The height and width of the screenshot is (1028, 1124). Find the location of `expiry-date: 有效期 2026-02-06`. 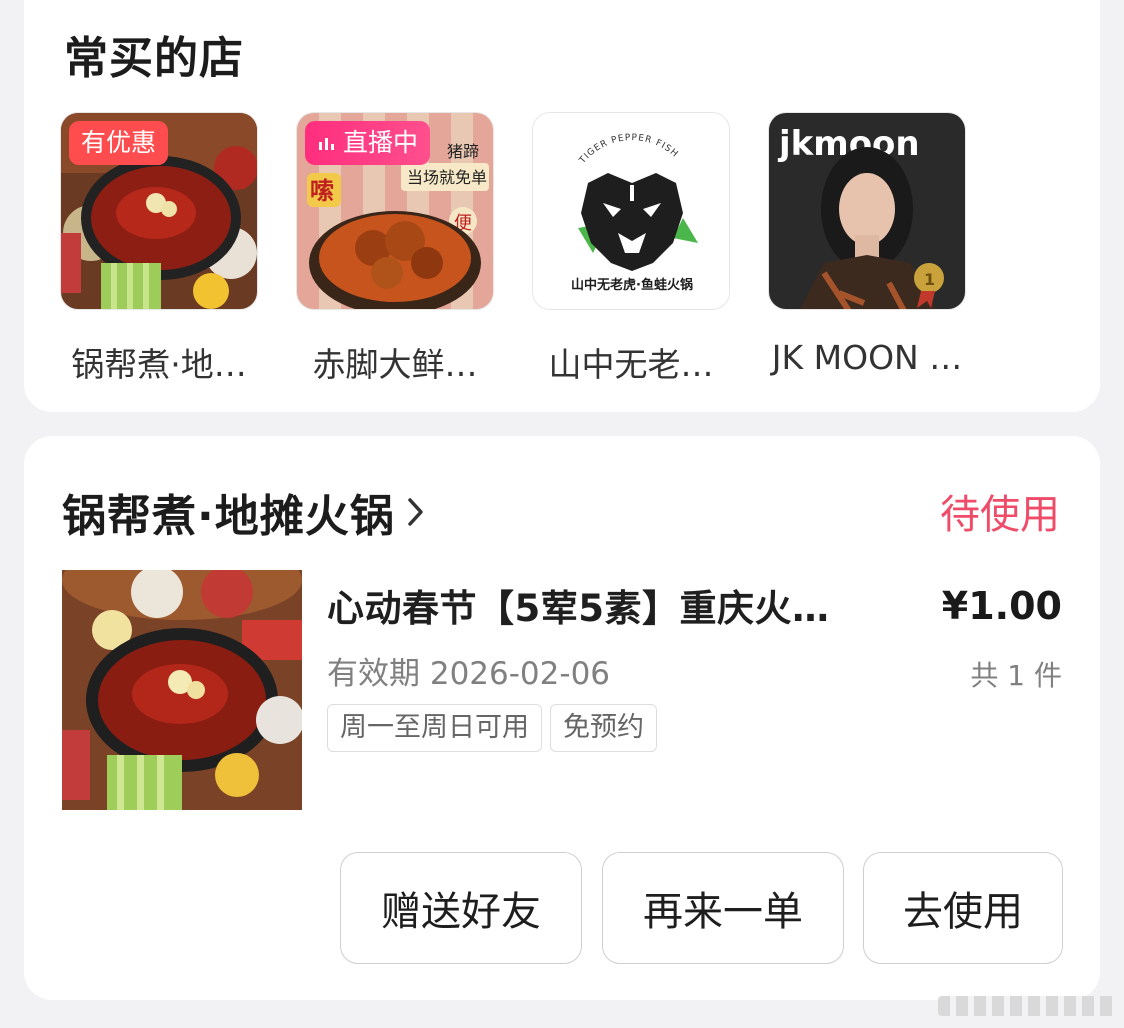

expiry-date: 有效期 2026-02-06 is located at coordinates (469, 674).